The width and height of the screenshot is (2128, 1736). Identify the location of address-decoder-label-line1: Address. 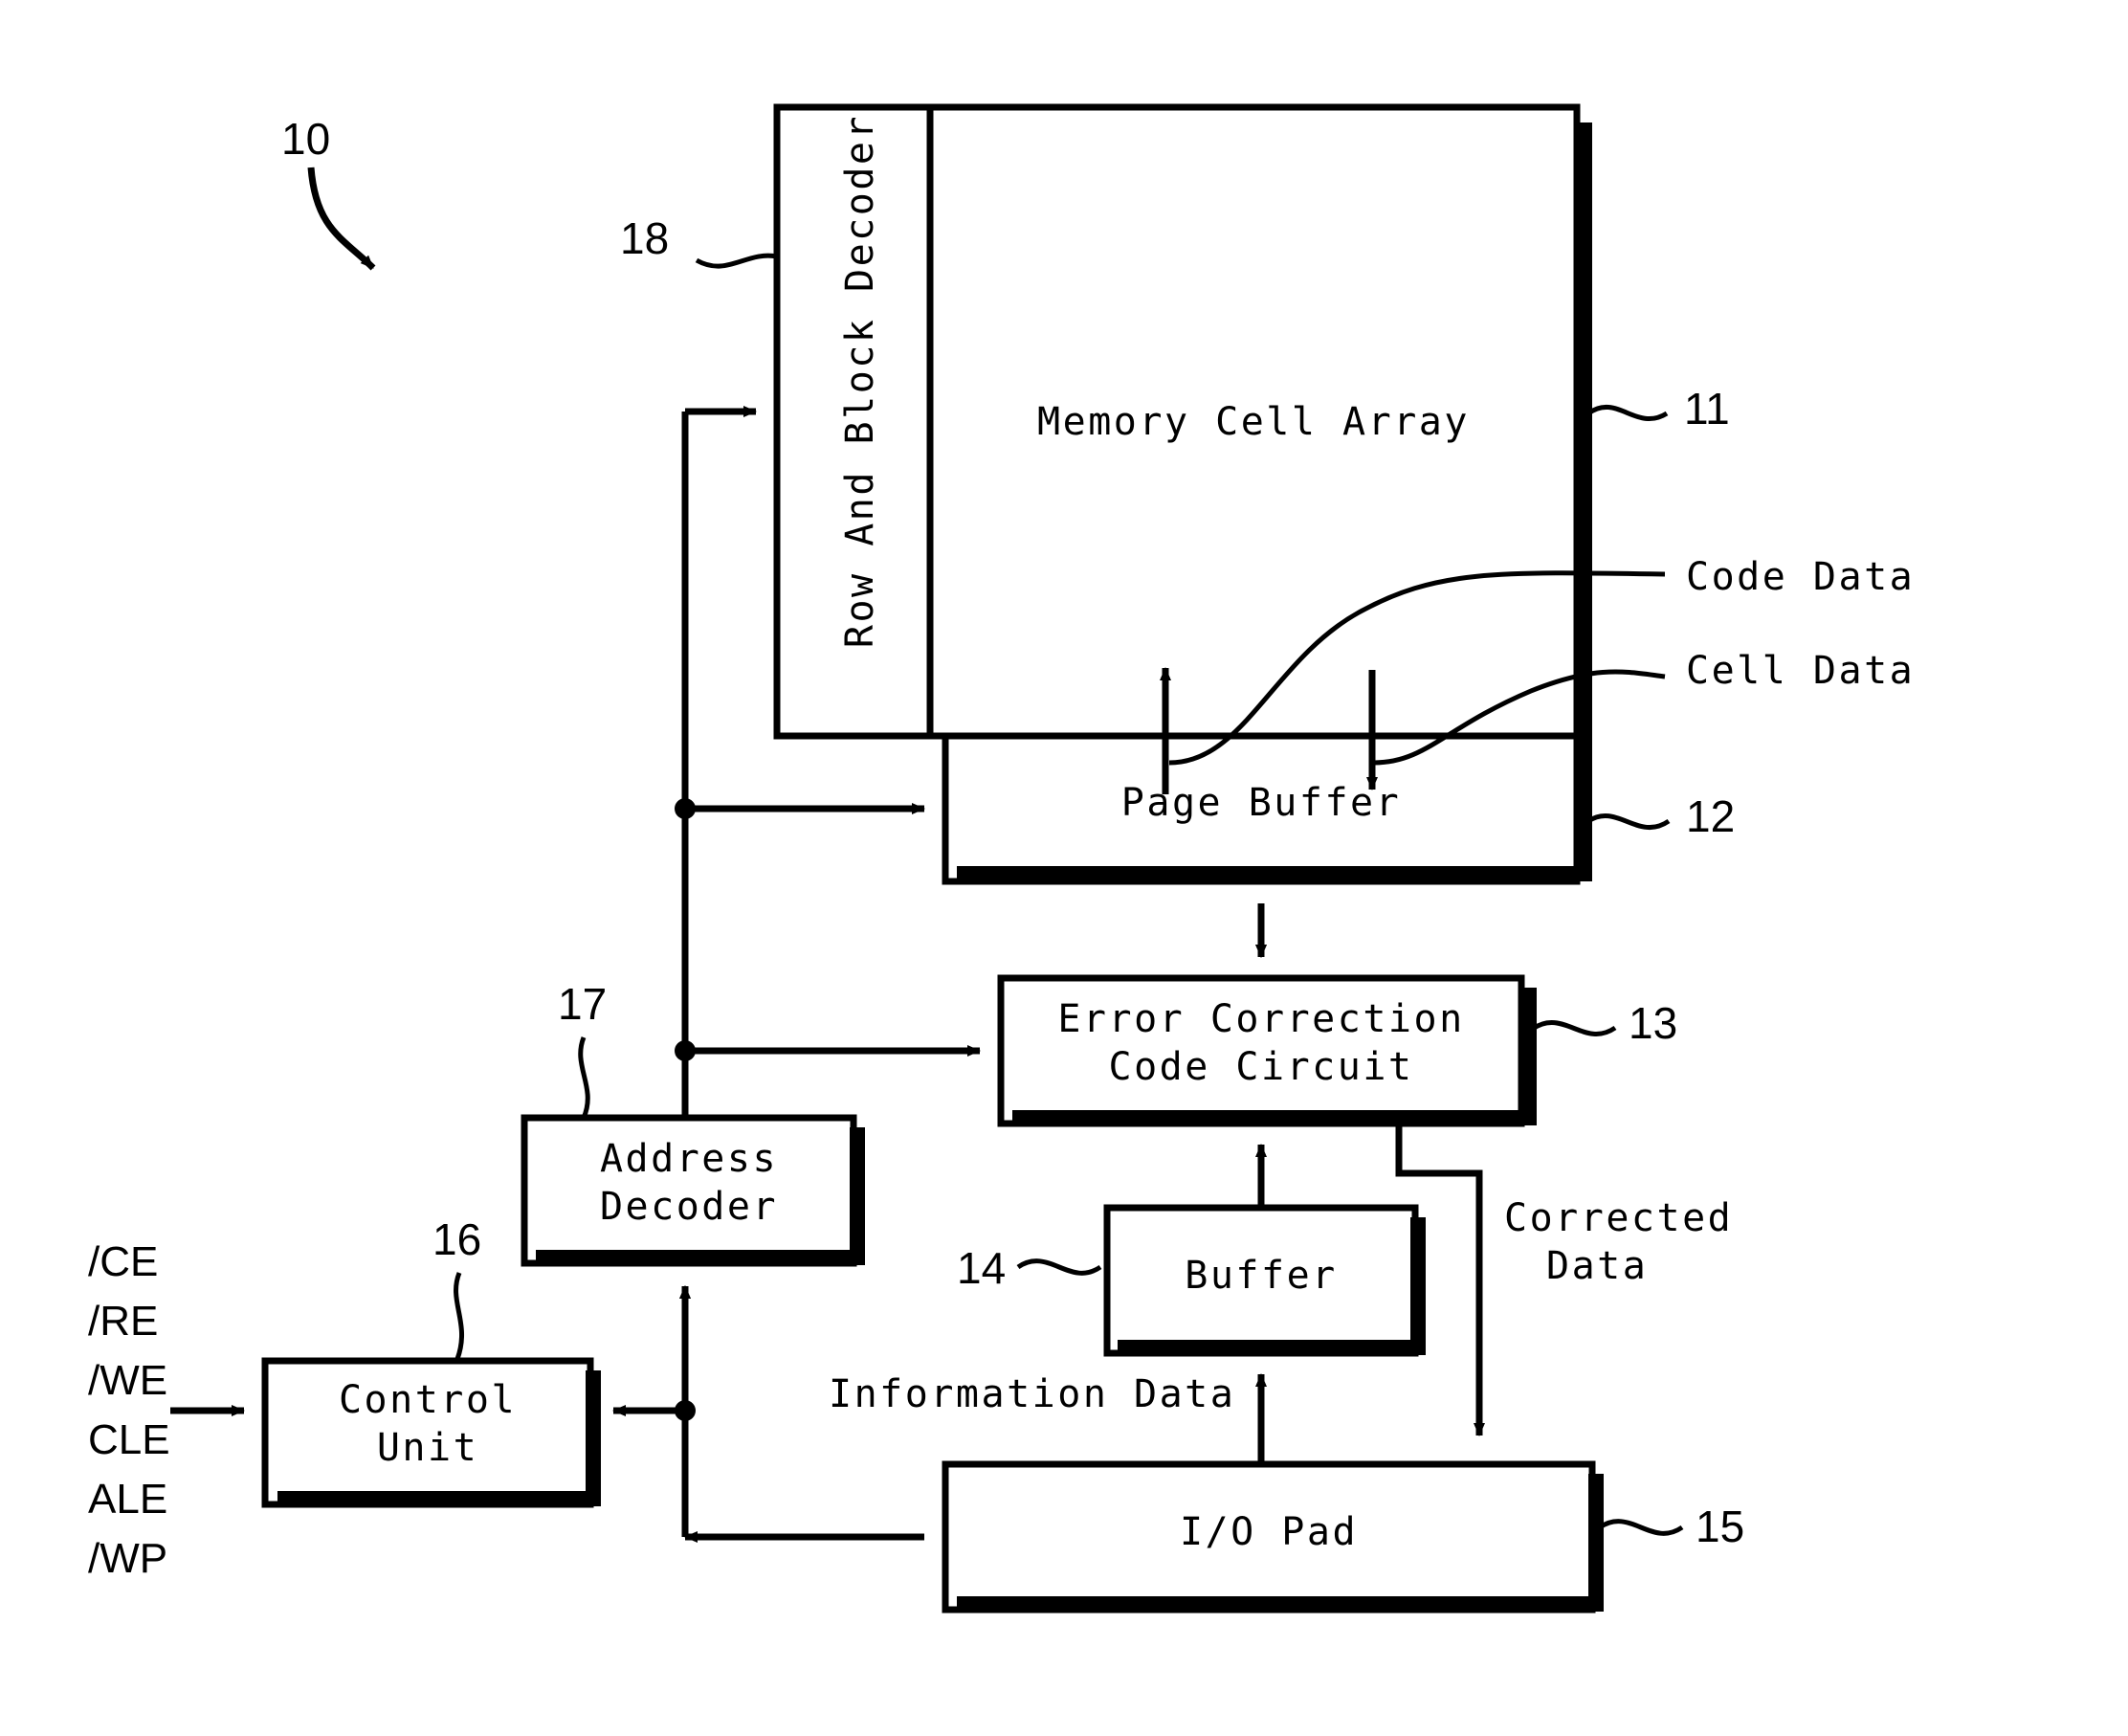
(689, 1159).